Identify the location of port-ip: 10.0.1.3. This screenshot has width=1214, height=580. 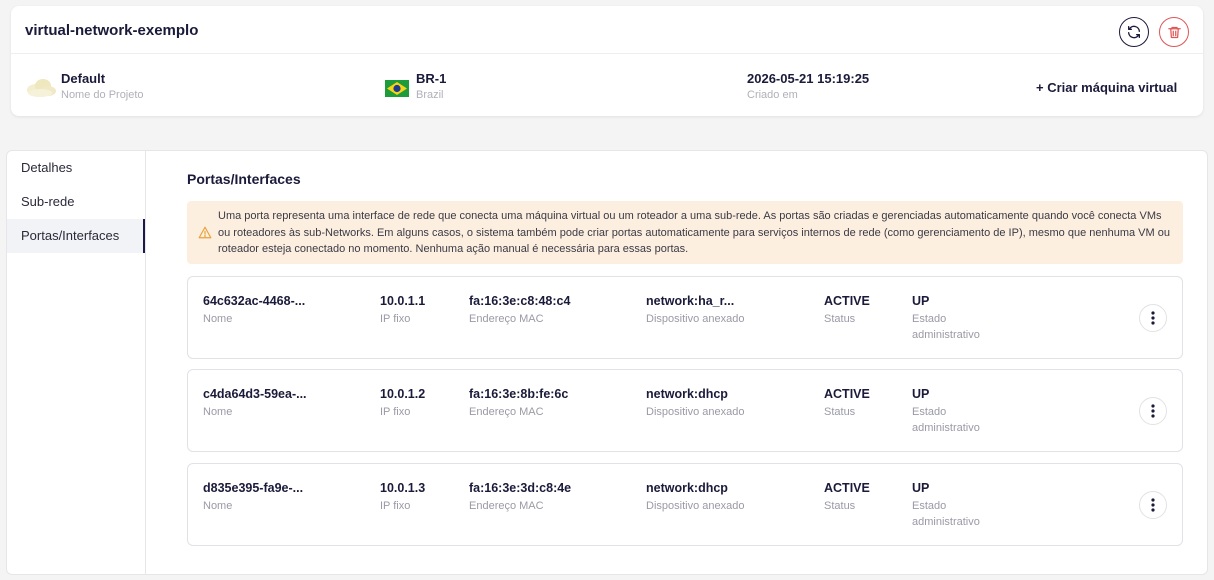
(403, 488).